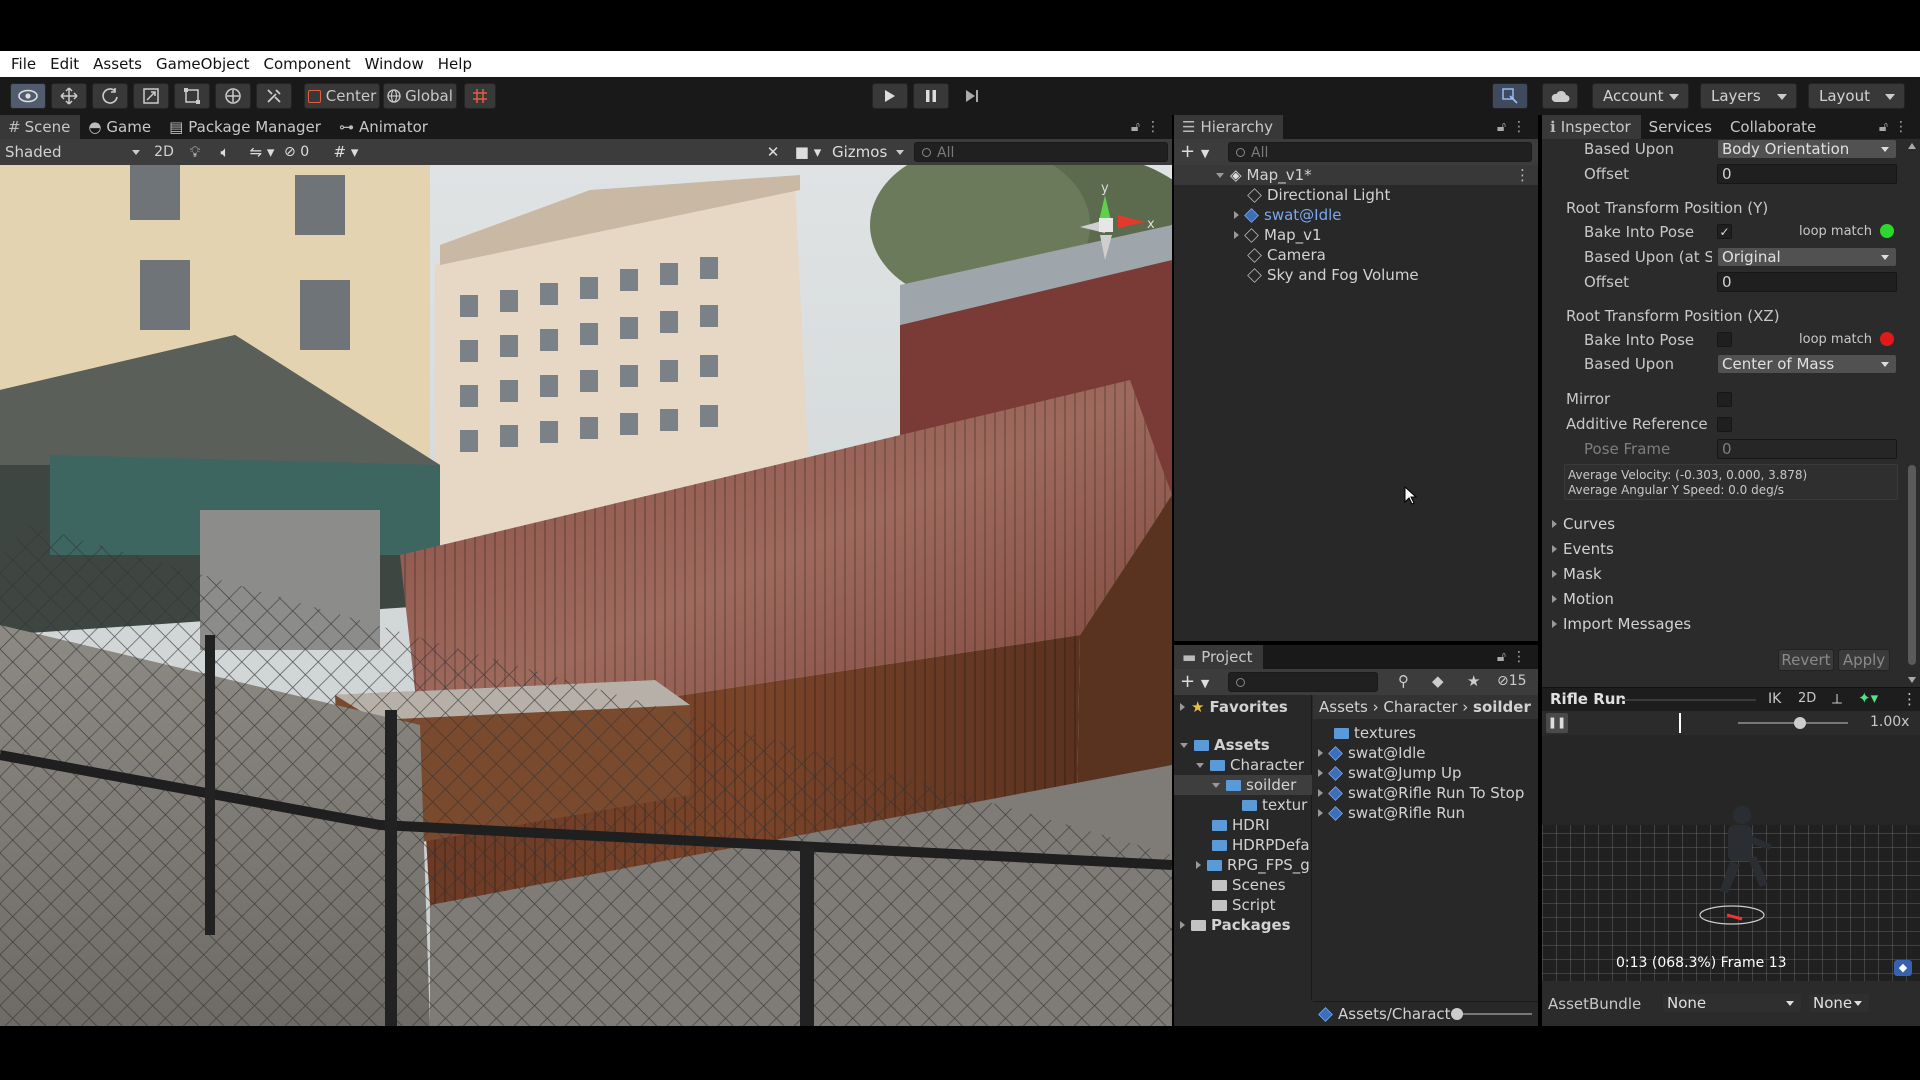 The width and height of the screenshot is (1920, 1080). What do you see at coordinates (931, 96) in the screenshot?
I see `pause-button` at bounding box center [931, 96].